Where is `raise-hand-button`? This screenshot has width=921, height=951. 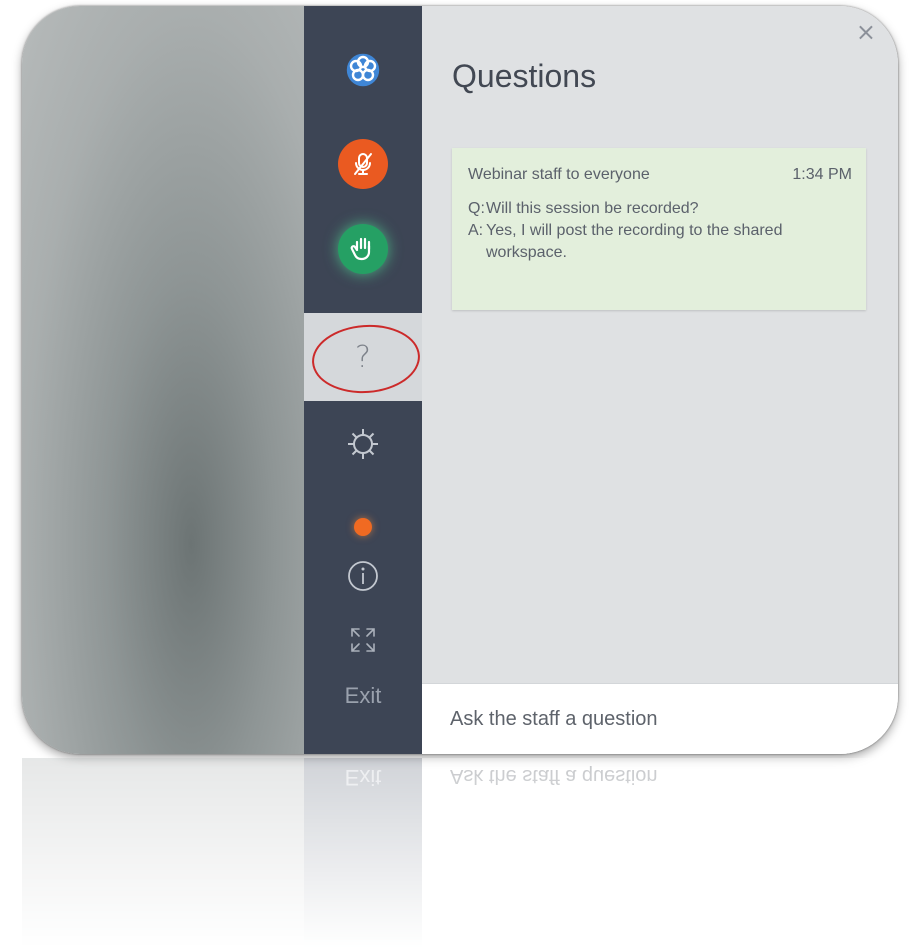 raise-hand-button is located at coordinates (363, 249).